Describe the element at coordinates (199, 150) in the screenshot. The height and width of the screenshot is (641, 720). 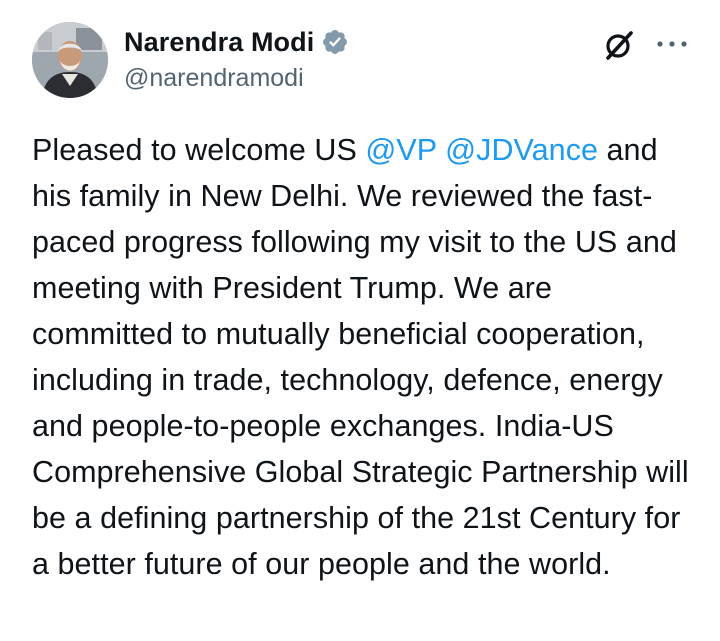
I see `tweet-text-part1: Pleased to welcome US` at that location.